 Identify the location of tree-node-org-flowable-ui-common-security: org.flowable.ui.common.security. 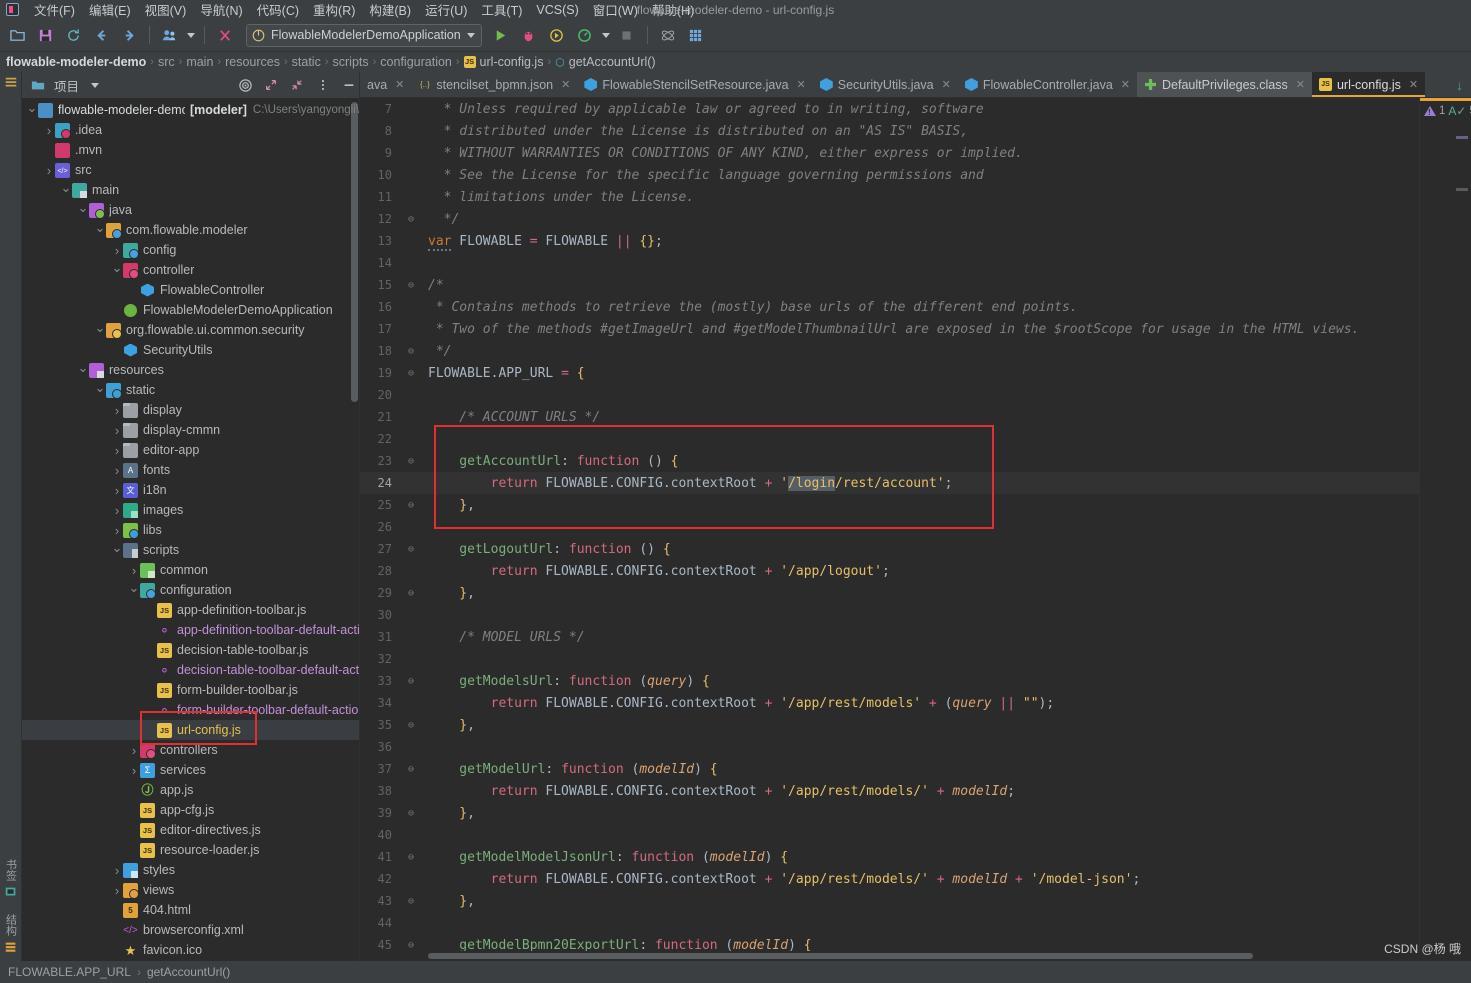
(190, 330).